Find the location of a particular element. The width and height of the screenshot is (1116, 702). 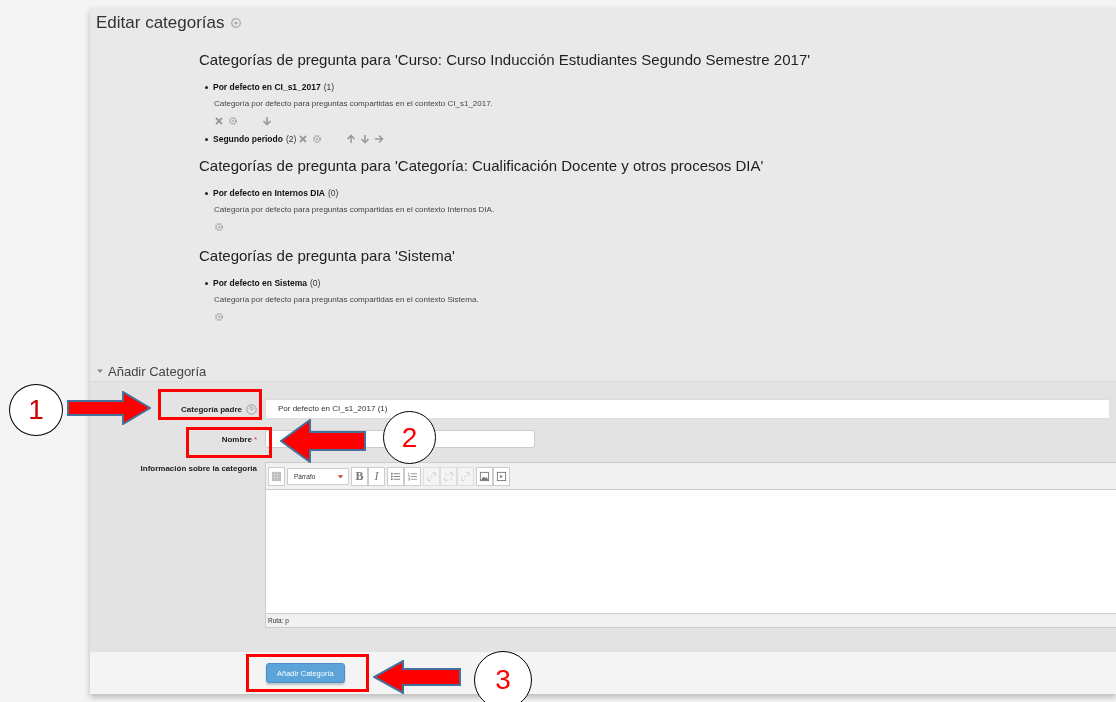

bullets-button is located at coordinates (395, 476).